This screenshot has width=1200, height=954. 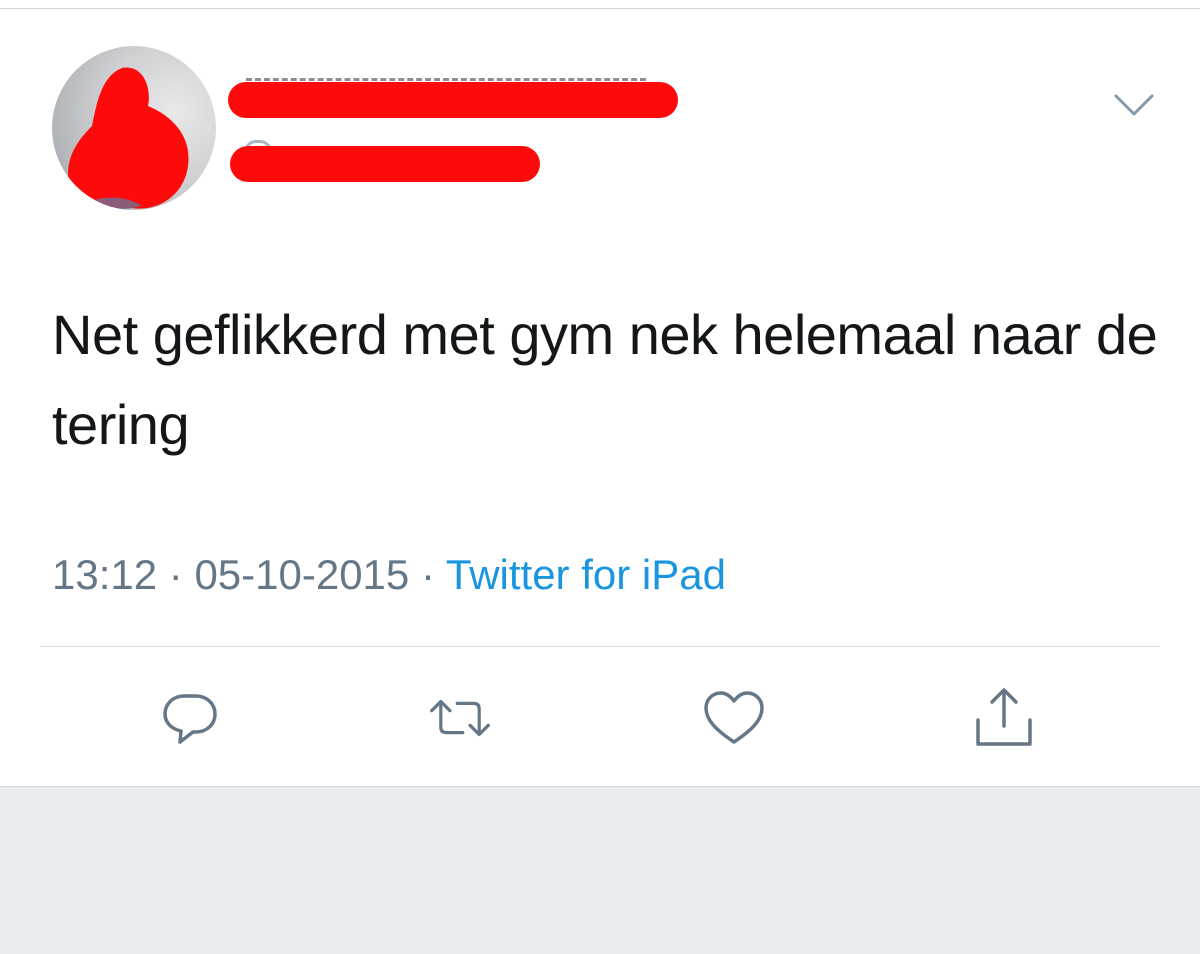 I want to click on like-button, so click(x=734, y=718).